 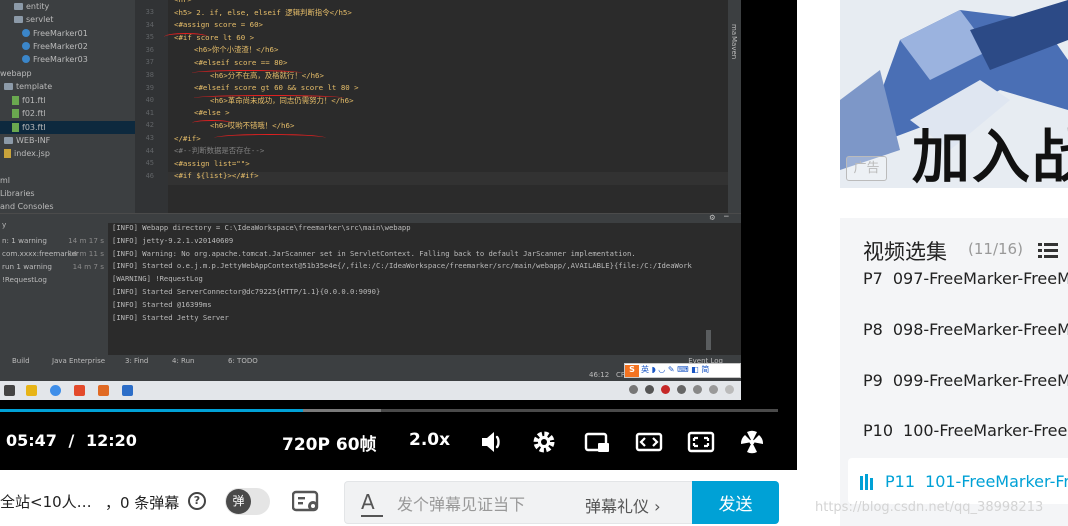 What do you see at coordinates (78, 361) in the screenshot?
I see `tool-window-button: Java Enterprise` at bounding box center [78, 361].